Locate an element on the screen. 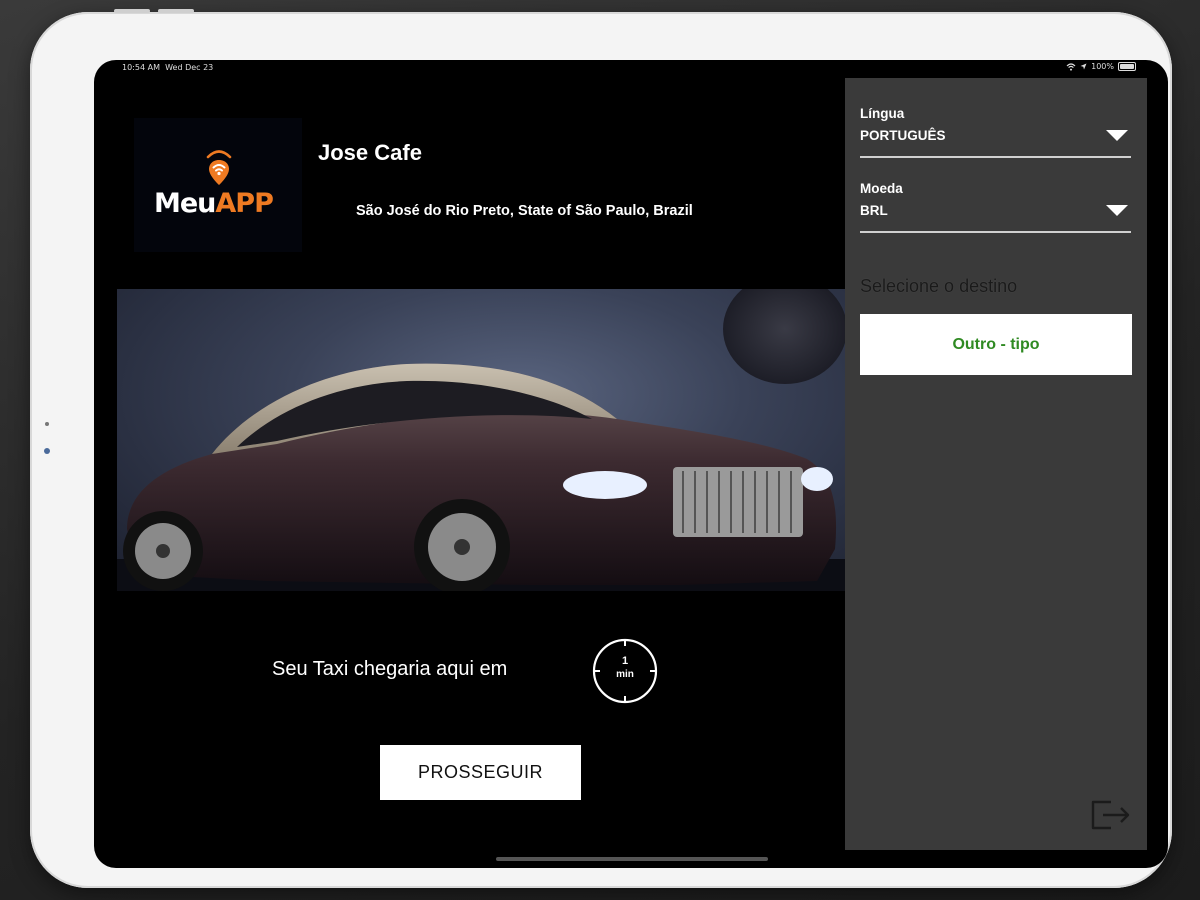  location-pin-wifi-icon is located at coordinates (219, 167).